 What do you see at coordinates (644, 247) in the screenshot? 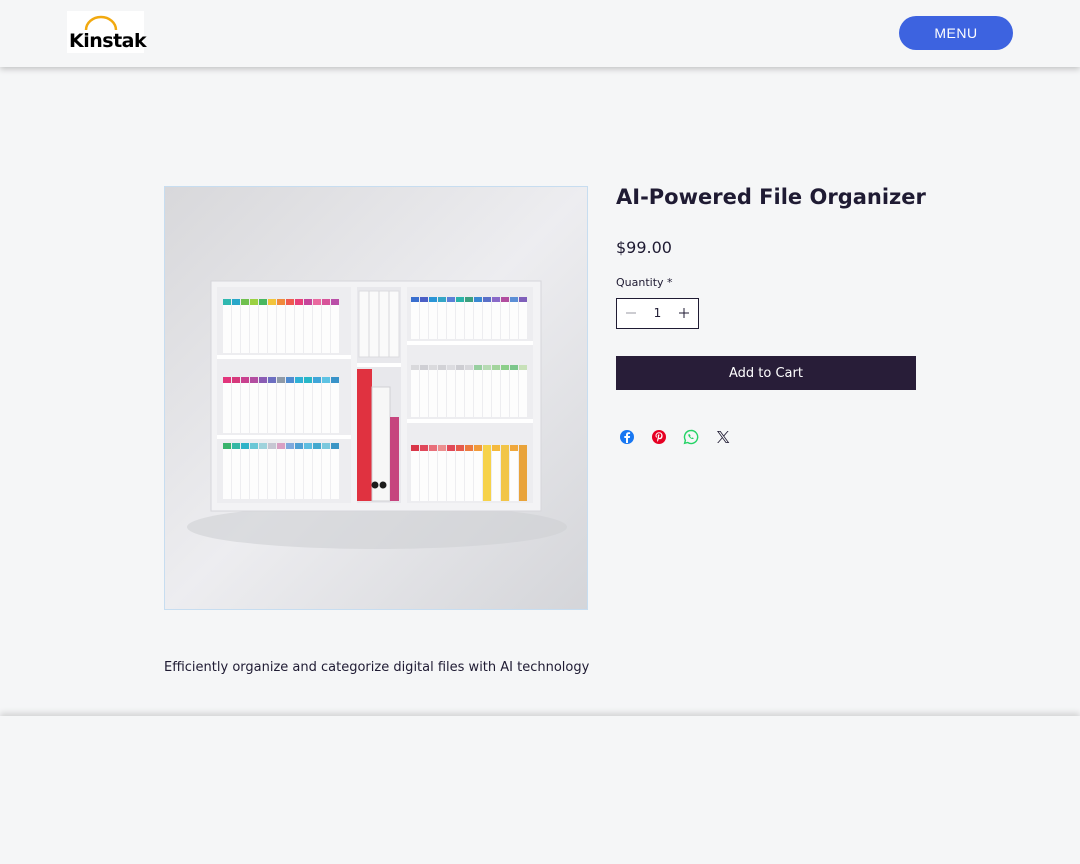
I see `product-price: $99.00` at bounding box center [644, 247].